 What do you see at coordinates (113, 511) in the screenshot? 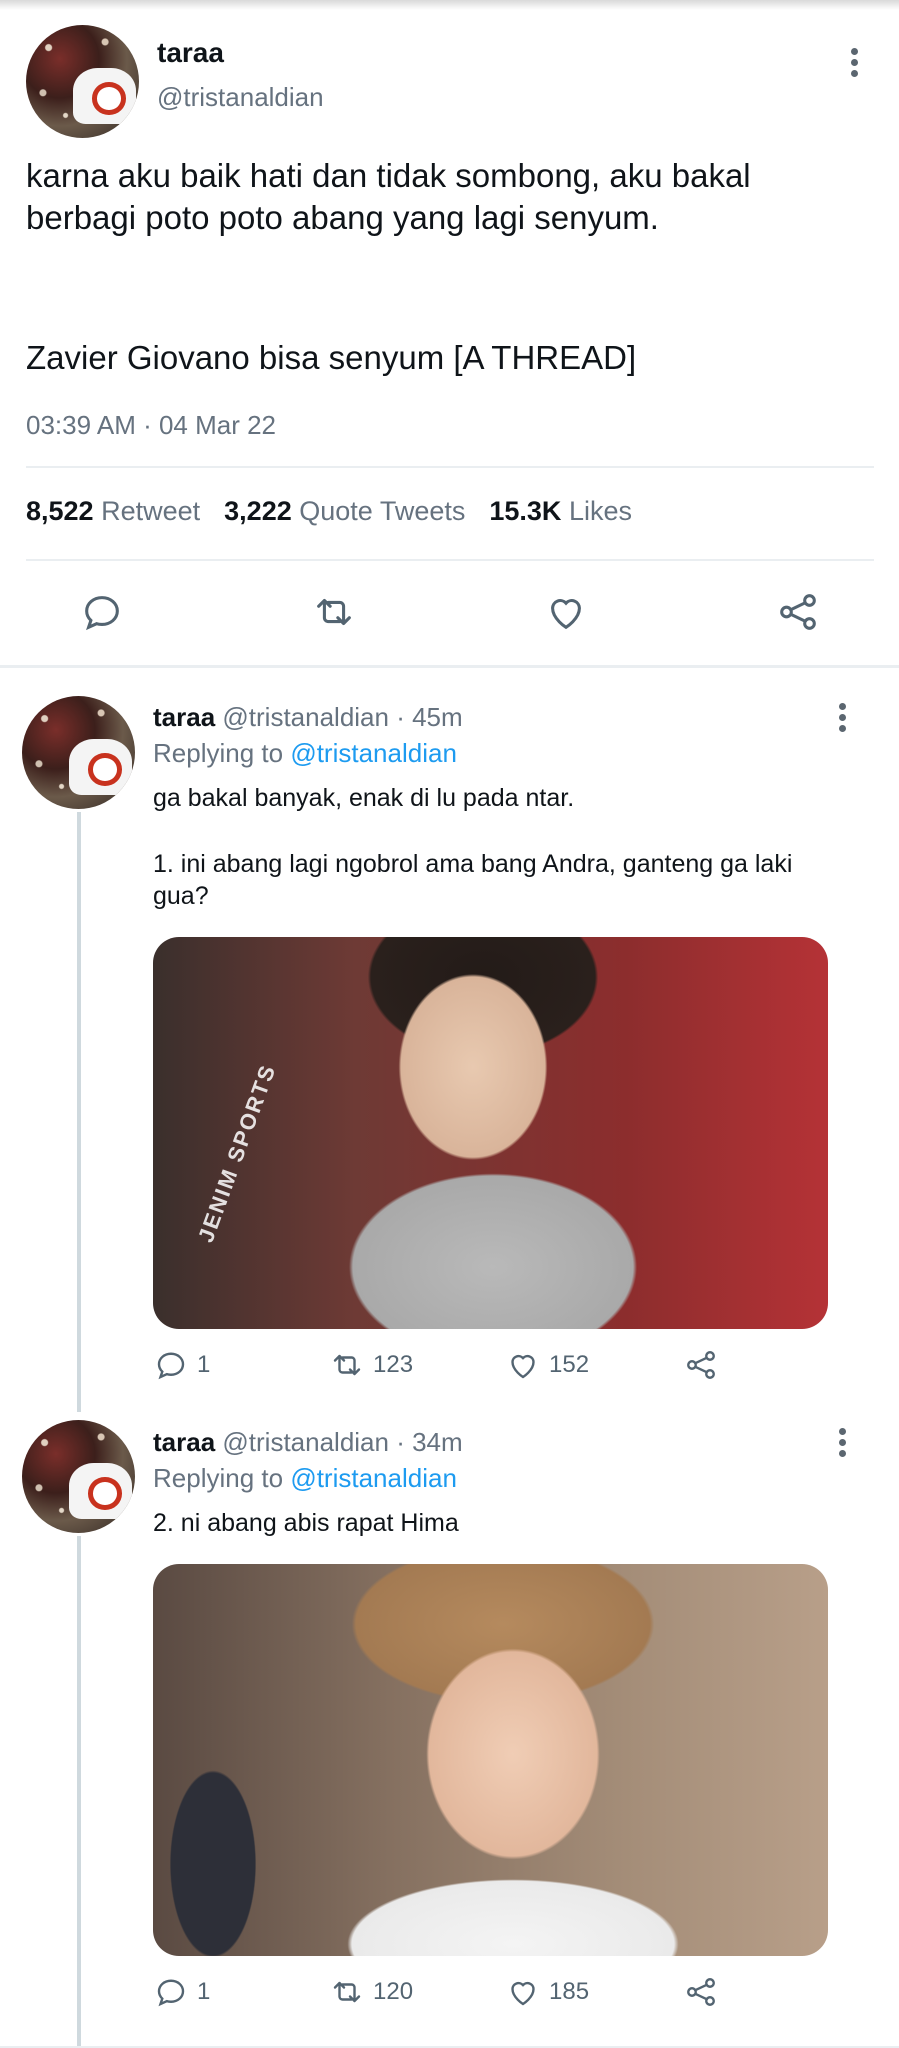
I see `retweet-count: 8,522 Retweet` at bounding box center [113, 511].